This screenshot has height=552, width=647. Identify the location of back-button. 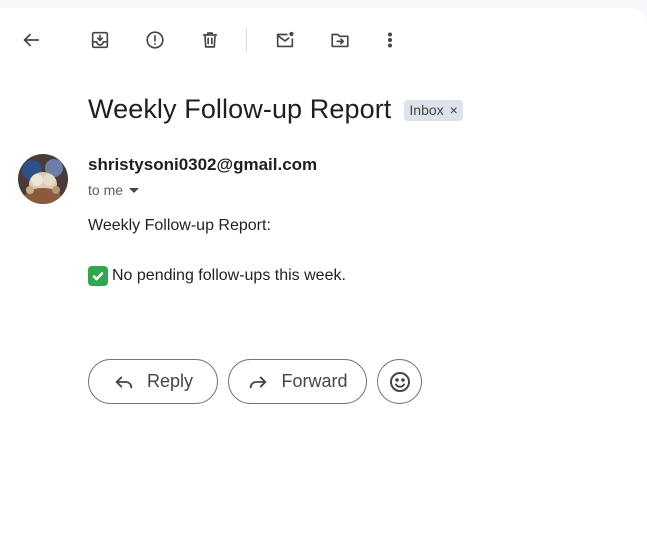
(31, 40).